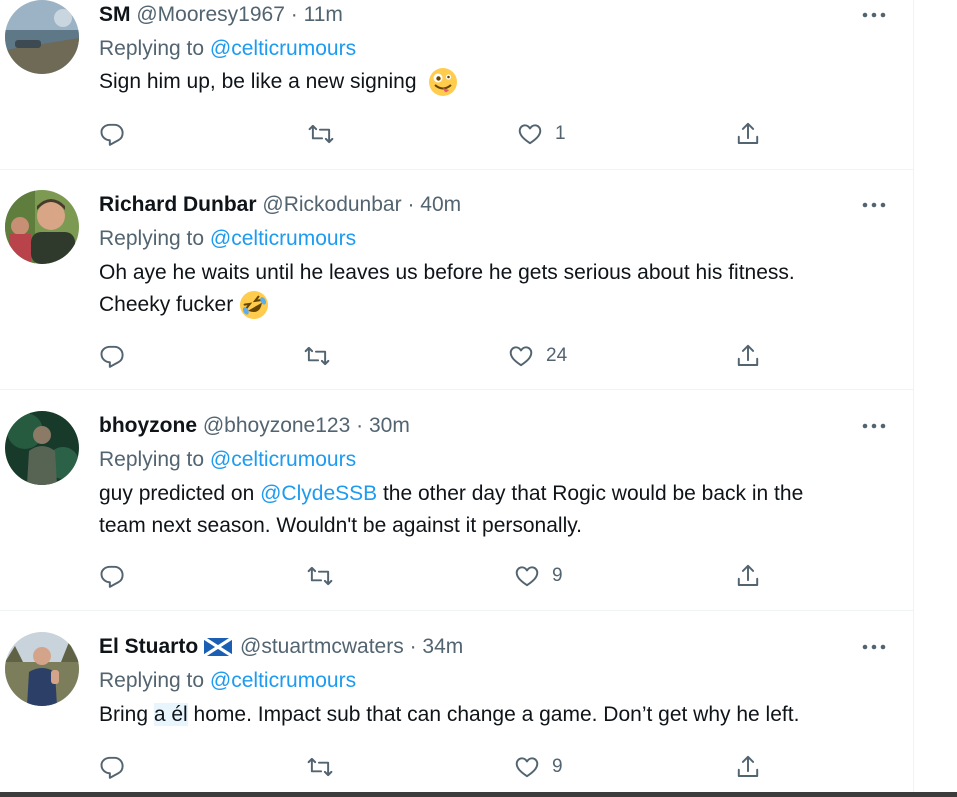 The image size is (957, 797). I want to click on like-button: 1, so click(541, 134).